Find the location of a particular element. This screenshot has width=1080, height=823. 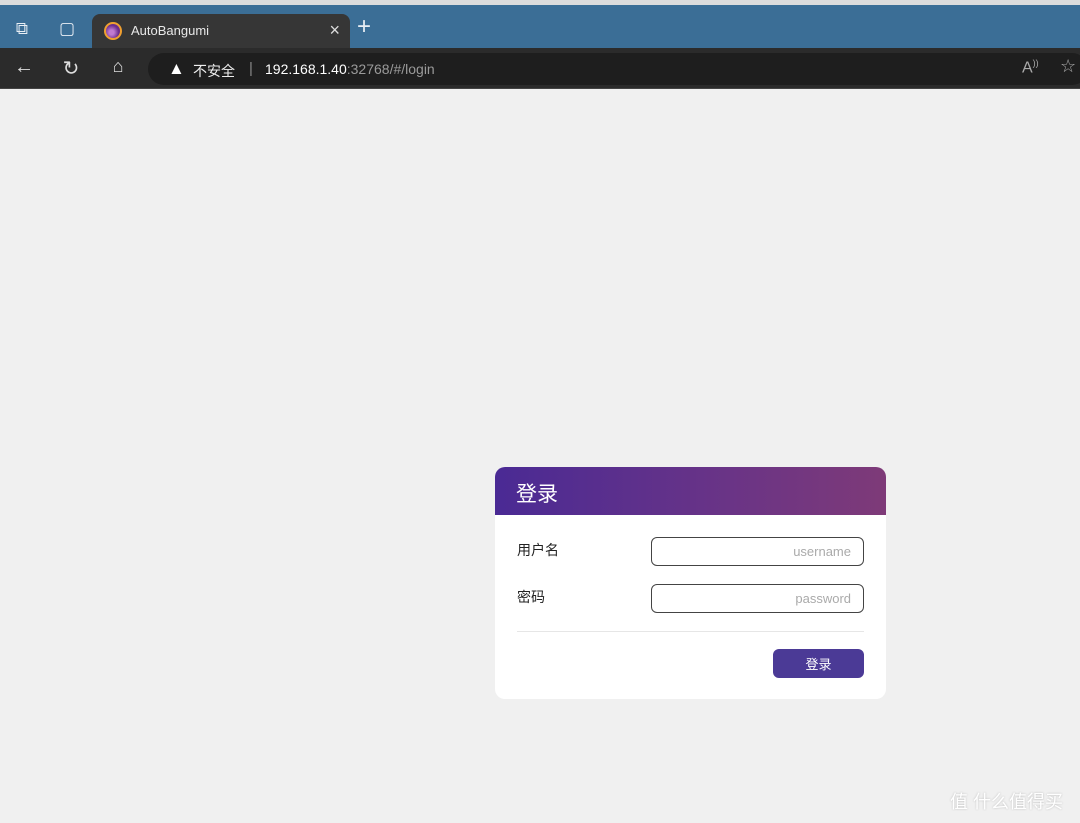

address-bar: ▲ 不安全 | 192.168.1.40:32768/#/login is located at coordinates (614, 69).